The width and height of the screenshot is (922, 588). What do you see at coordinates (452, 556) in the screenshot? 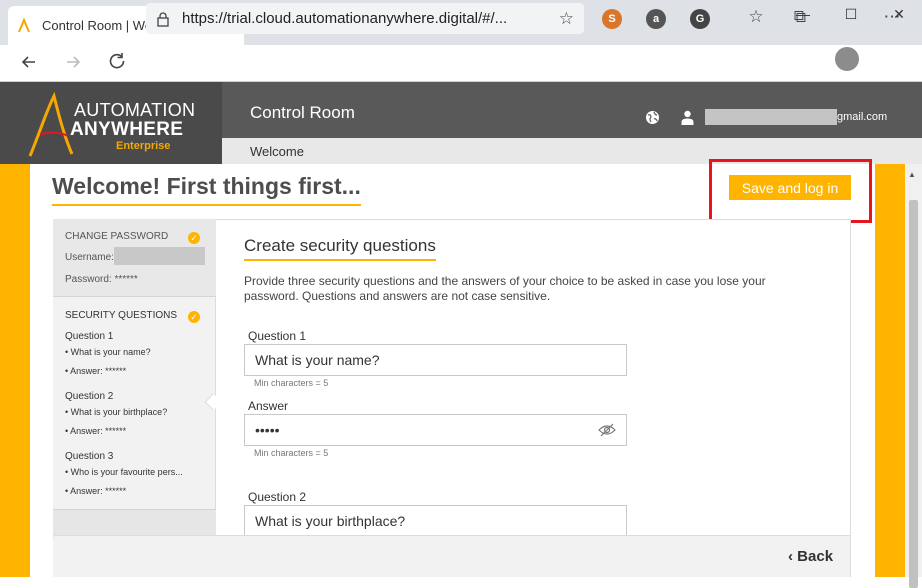
I see `wizard-footer` at bounding box center [452, 556].